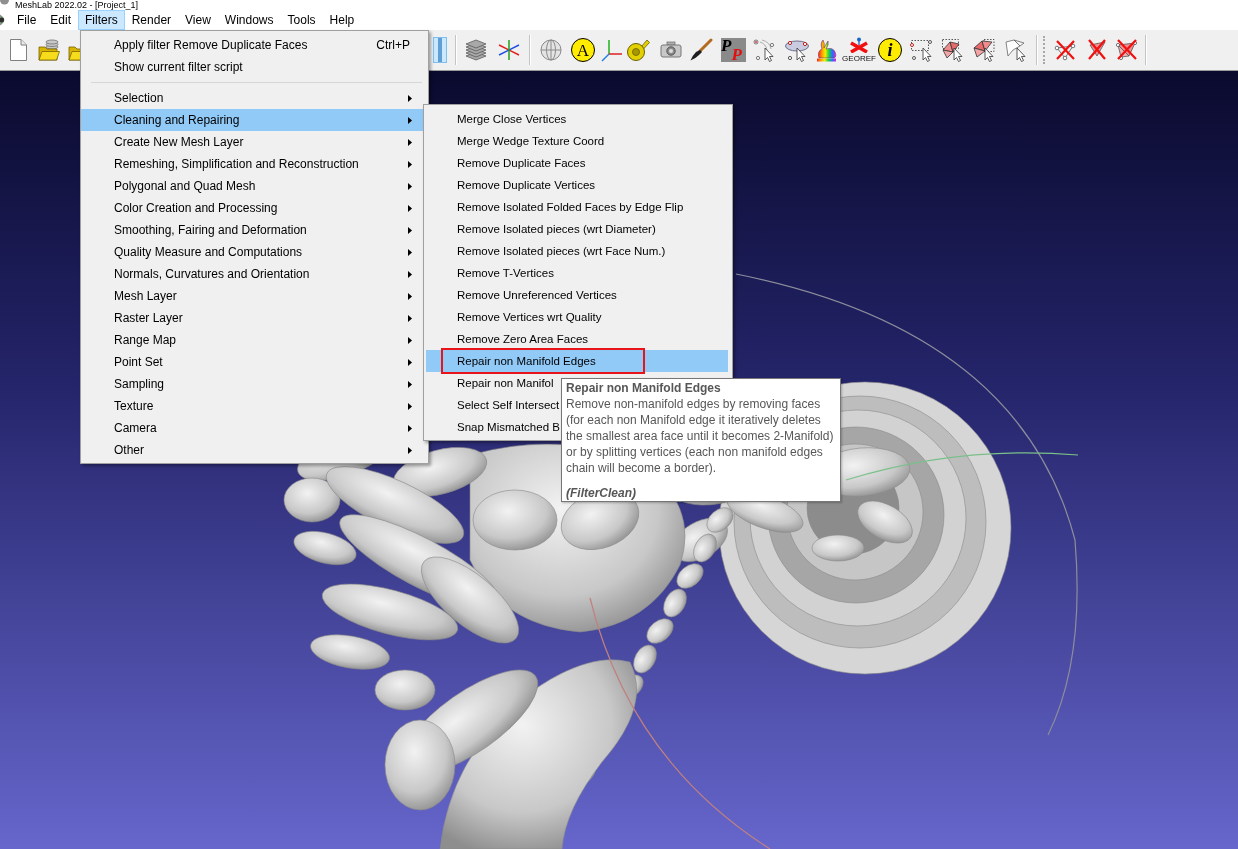 This screenshot has width=1238, height=849. What do you see at coordinates (701, 50) in the screenshot?
I see `paintbrush-icon` at bounding box center [701, 50].